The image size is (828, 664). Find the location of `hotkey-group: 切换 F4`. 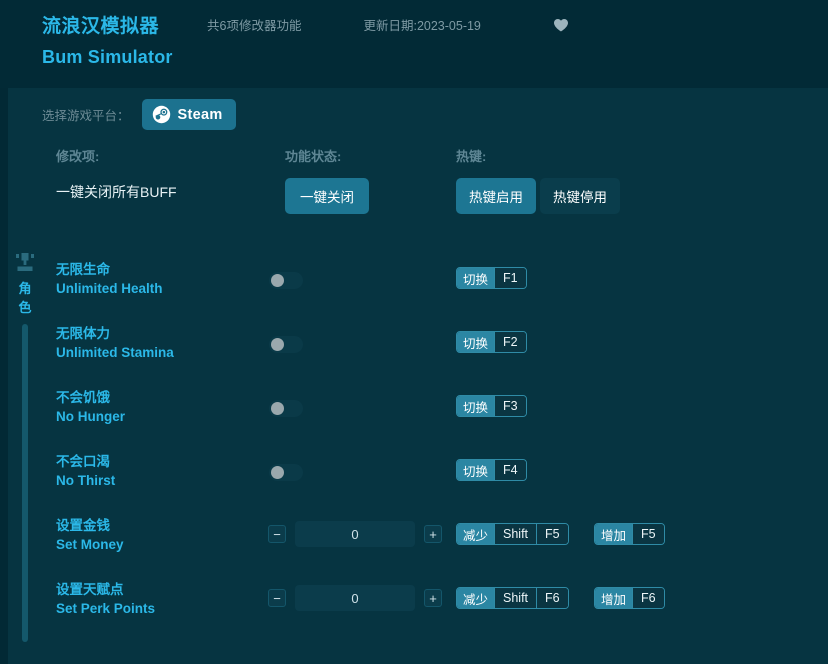

hotkey-group: 切换 F4 is located at coordinates (491, 470).